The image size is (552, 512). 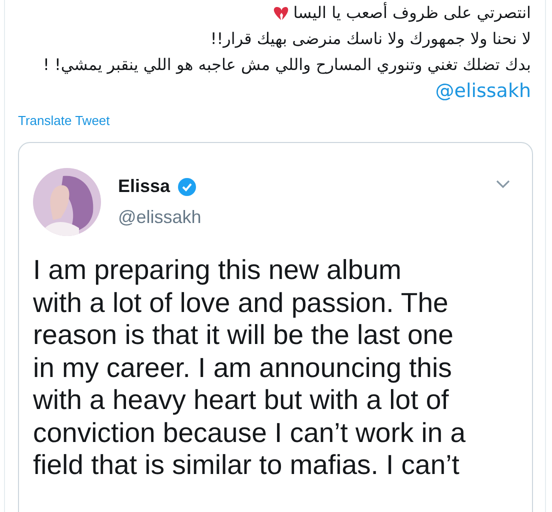 What do you see at coordinates (483, 91) in the screenshot?
I see `mention-link: @elissakh` at bounding box center [483, 91].